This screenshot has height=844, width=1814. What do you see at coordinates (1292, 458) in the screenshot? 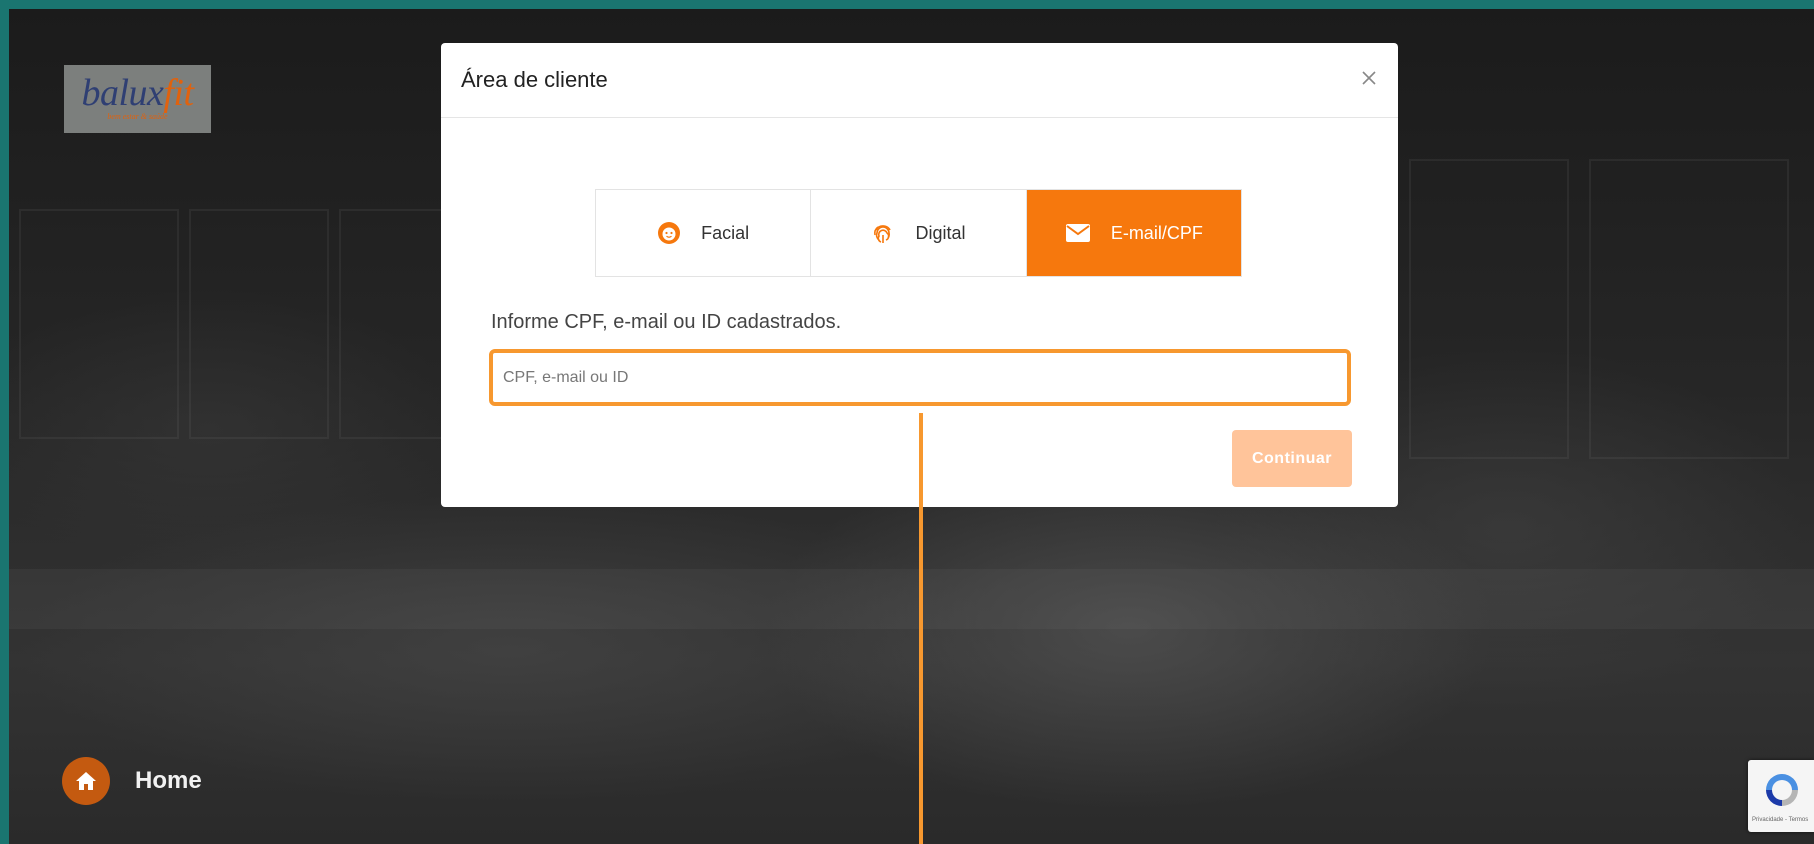
I see `continue-button: Continuar` at bounding box center [1292, 458].